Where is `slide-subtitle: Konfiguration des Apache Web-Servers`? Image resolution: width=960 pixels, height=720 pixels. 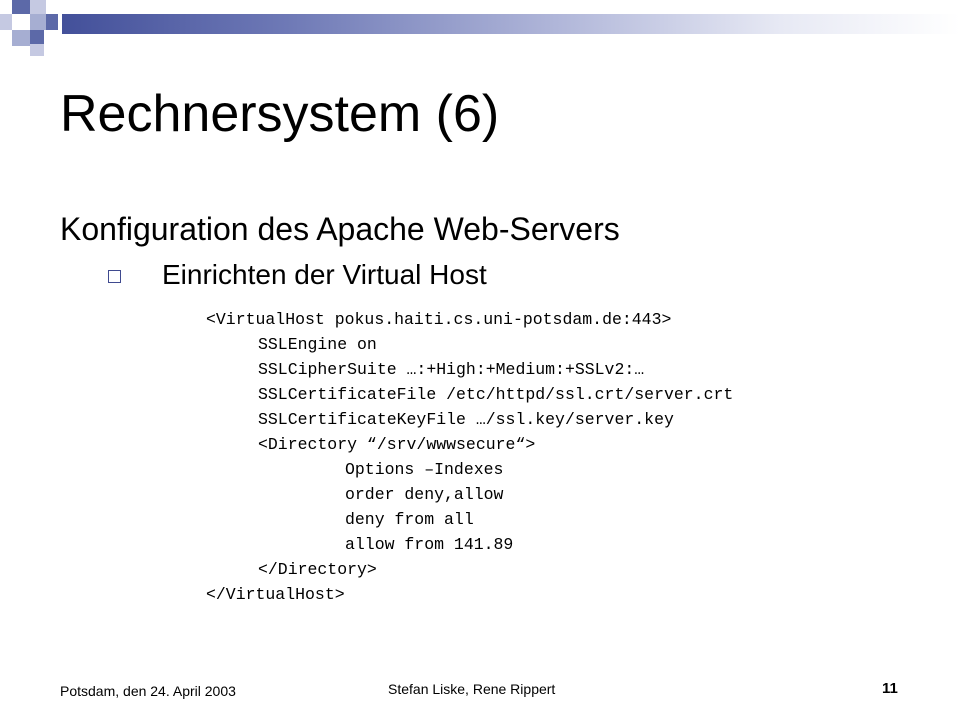 slide-subtitle: Konfiguration des Apache Web-Servers is located at coordinates (340, 229).